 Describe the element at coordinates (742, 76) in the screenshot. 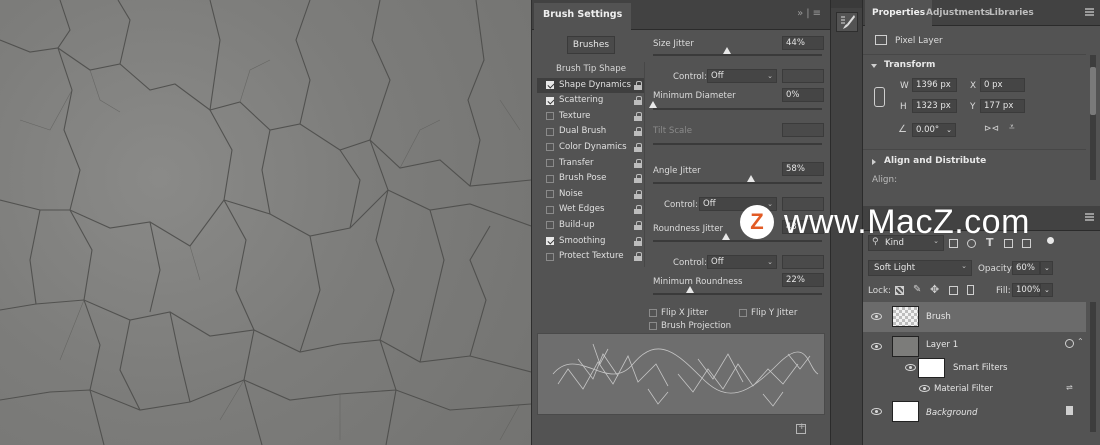

I see `control-dropdown-size: Off ⌄` at that location.